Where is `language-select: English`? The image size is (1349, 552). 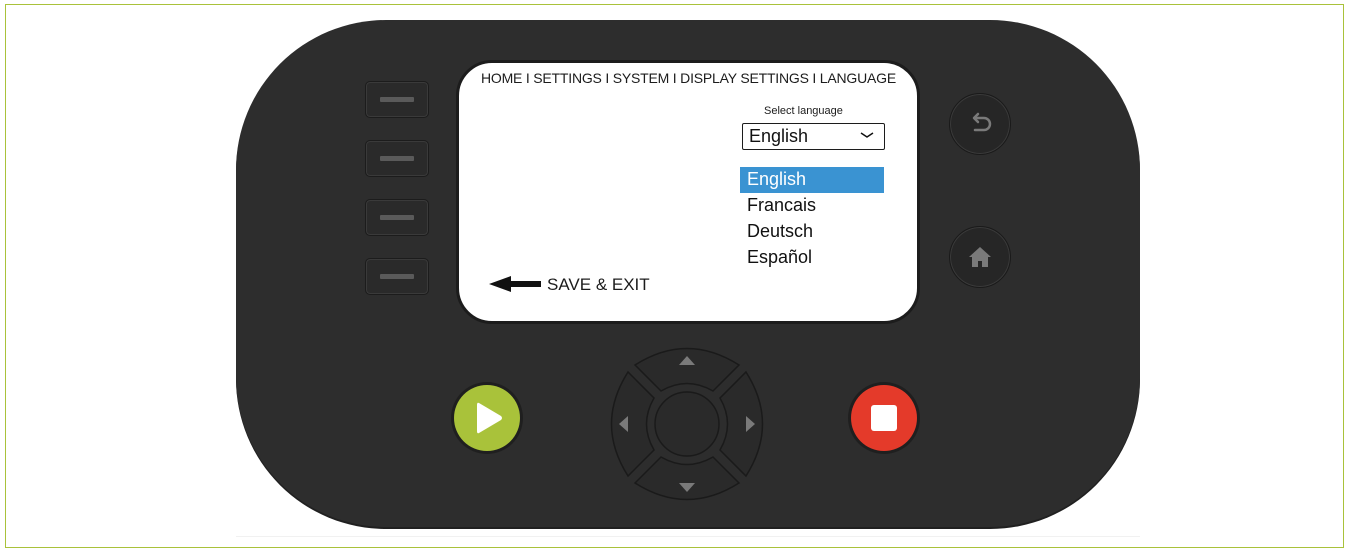
language-select: English is located at coordinates (813, 136).